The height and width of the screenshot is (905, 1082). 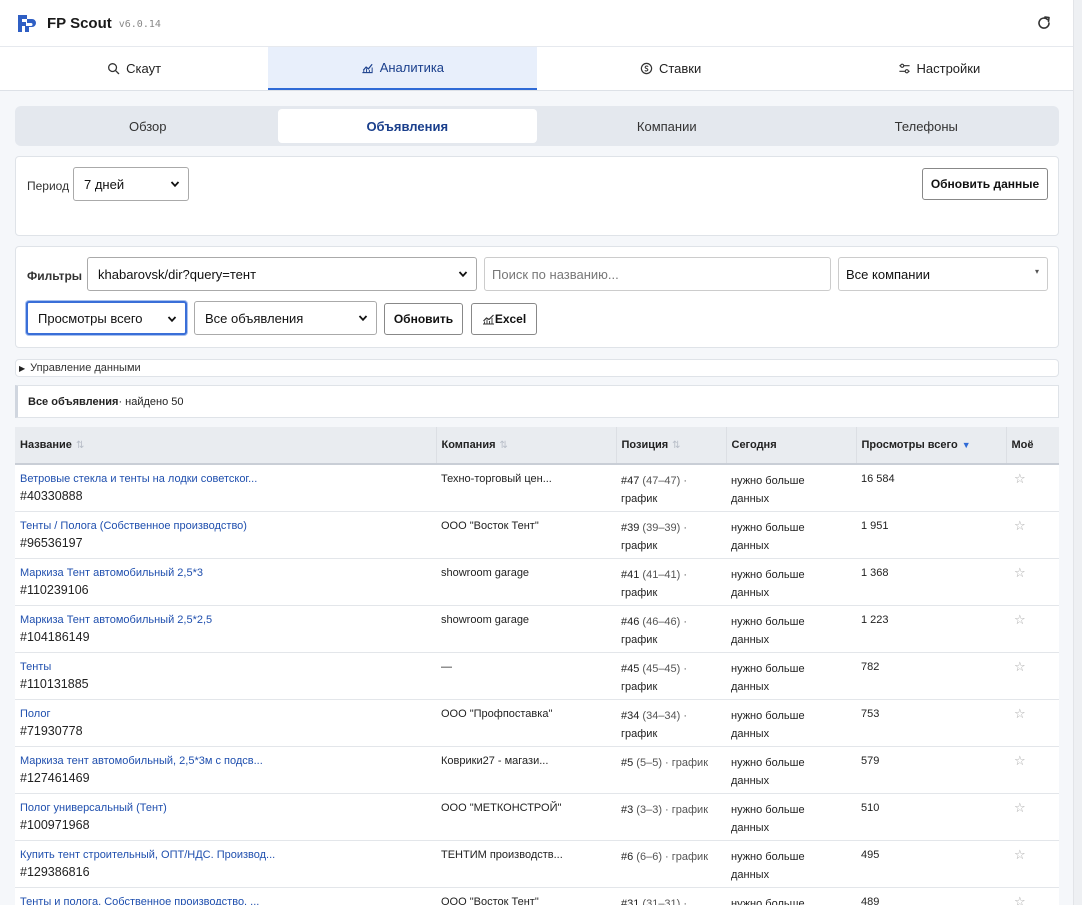 What do you see at coordinates (27, 23) in the screenshot?
I see `fp-logo-icon` at bounding box center [27, 23].